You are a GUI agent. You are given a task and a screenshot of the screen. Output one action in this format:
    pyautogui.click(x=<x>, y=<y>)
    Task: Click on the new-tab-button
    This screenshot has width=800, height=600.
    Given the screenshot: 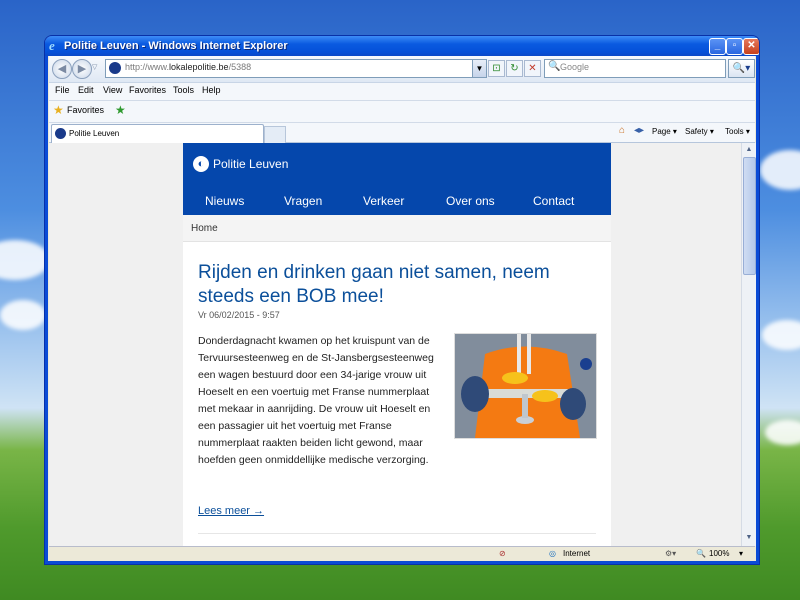 What is the action you would take?
    pyautogui.click(x=275, y=135)
    